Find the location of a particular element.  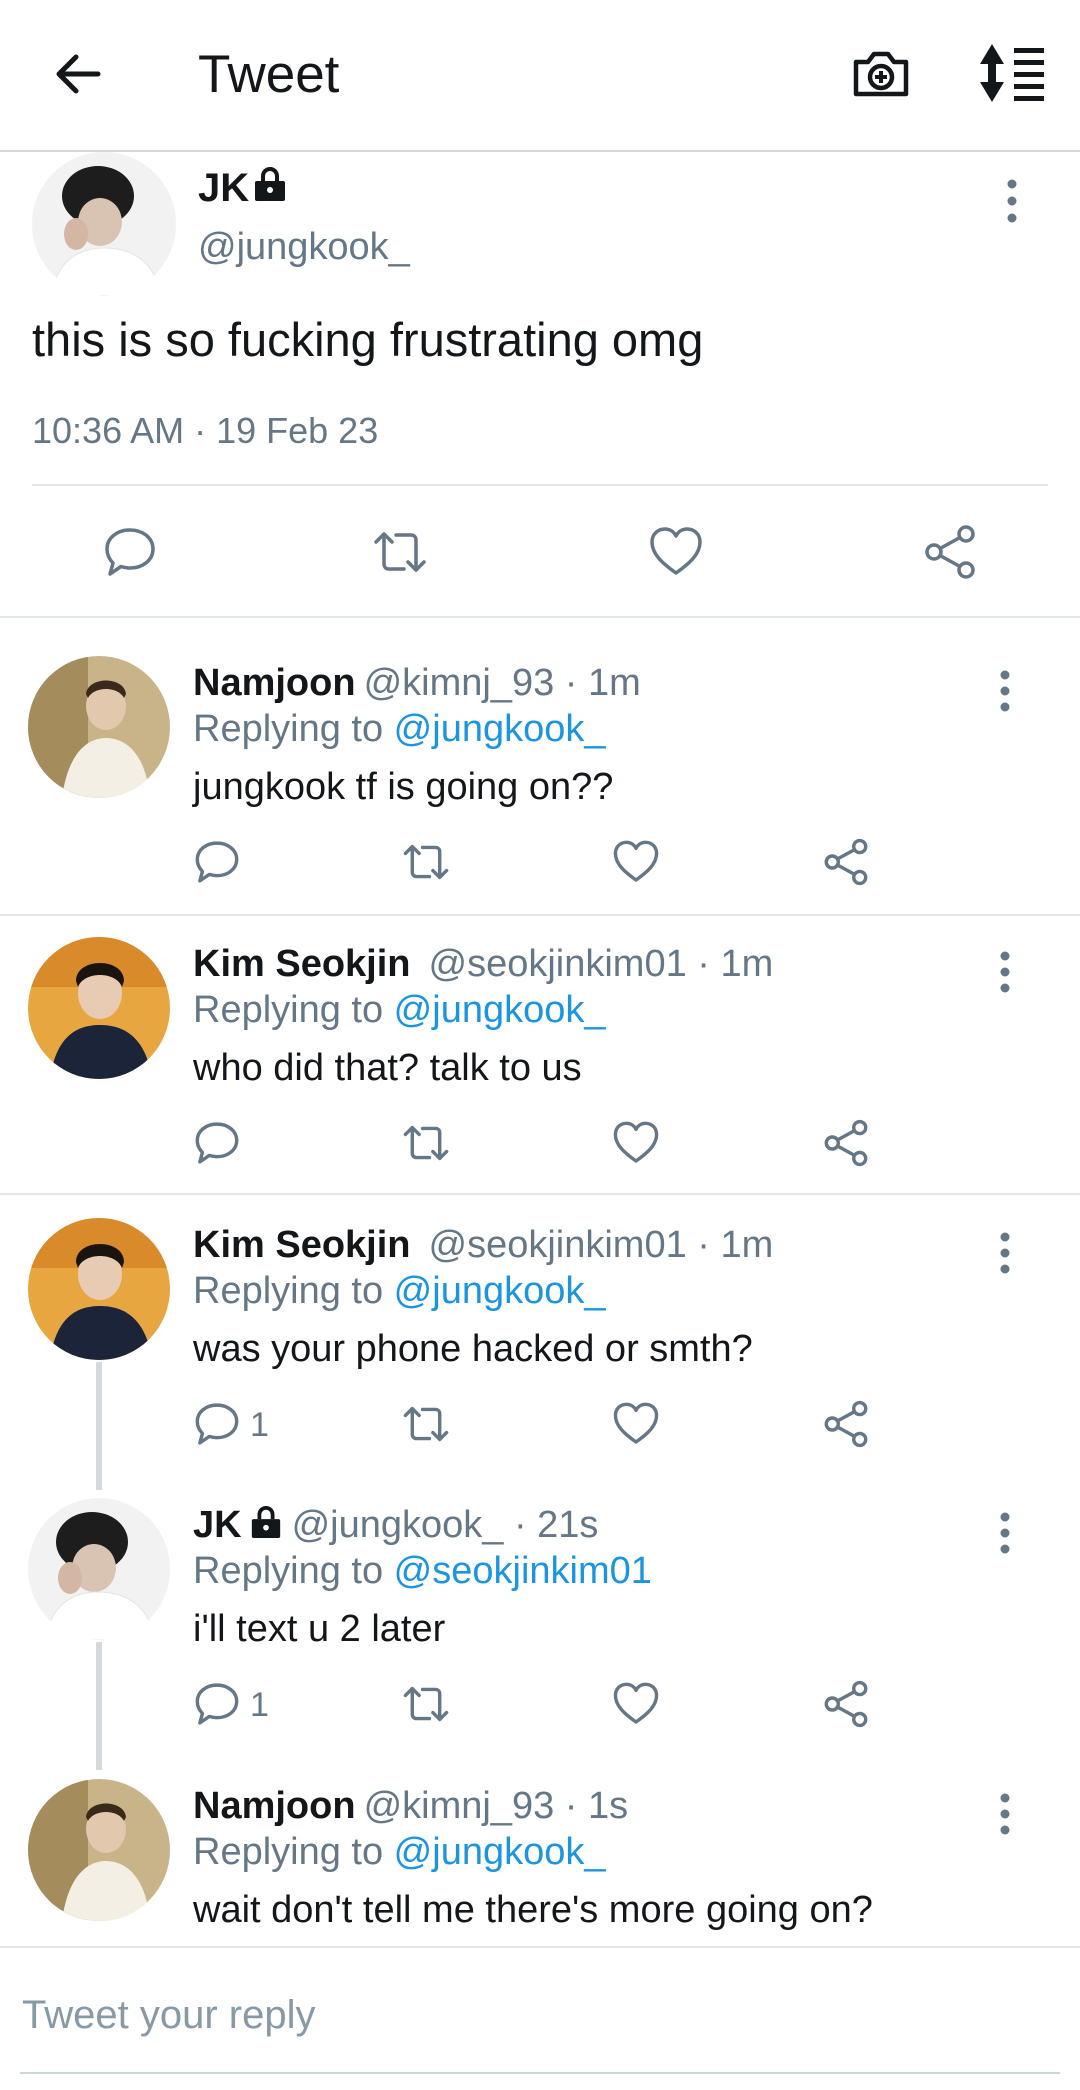

page-title: Tweet is located at coordinates (269, 74).